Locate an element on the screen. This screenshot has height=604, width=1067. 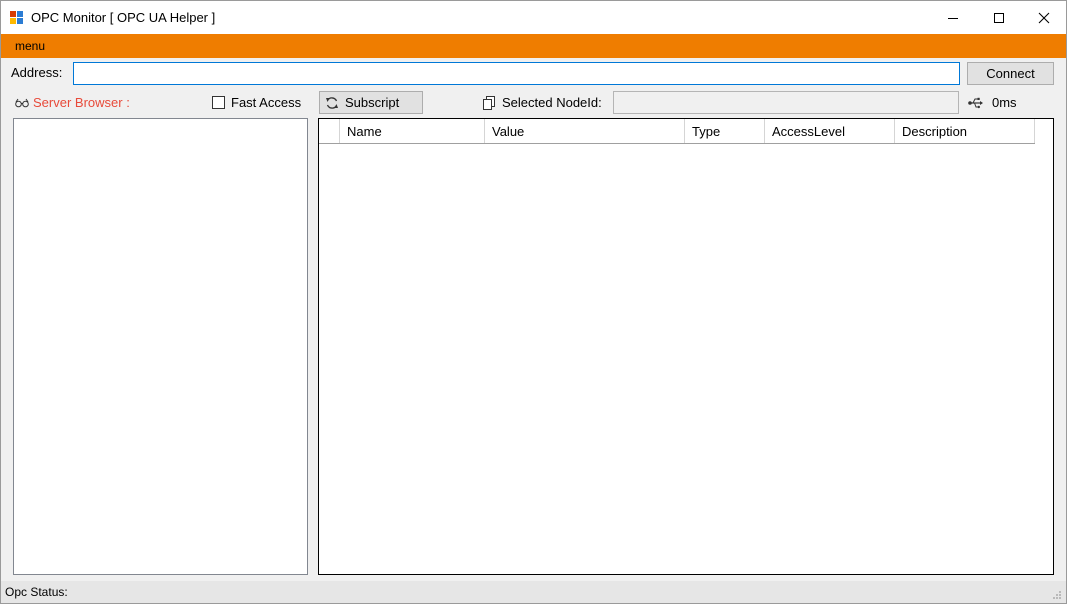
selected-nodeid-label: Selected NodeId: is located at coordinates (552, 102).